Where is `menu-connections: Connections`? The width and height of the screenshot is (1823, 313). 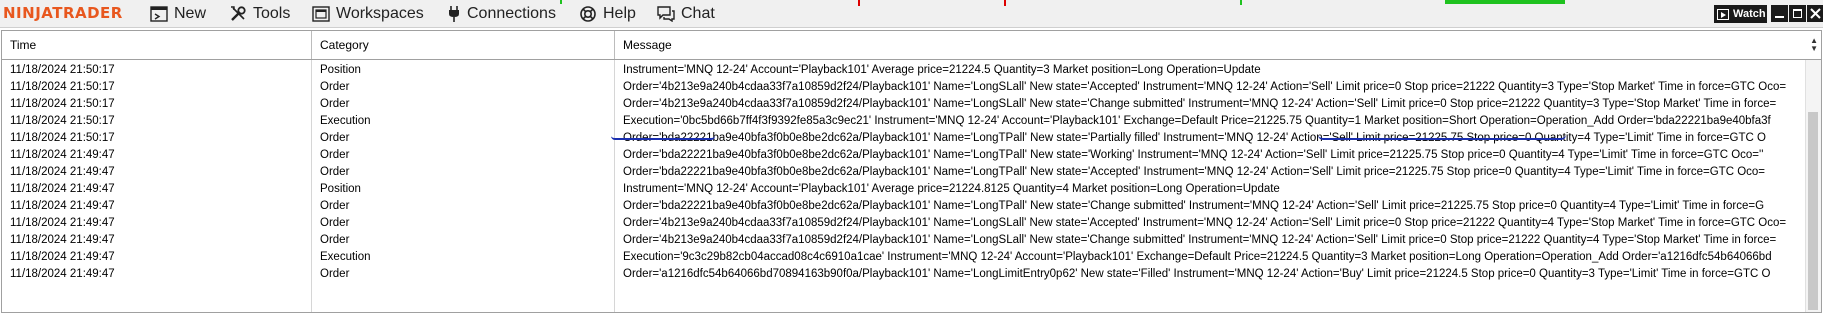
menu-connections: Connections is located at coordinates (501, 14).